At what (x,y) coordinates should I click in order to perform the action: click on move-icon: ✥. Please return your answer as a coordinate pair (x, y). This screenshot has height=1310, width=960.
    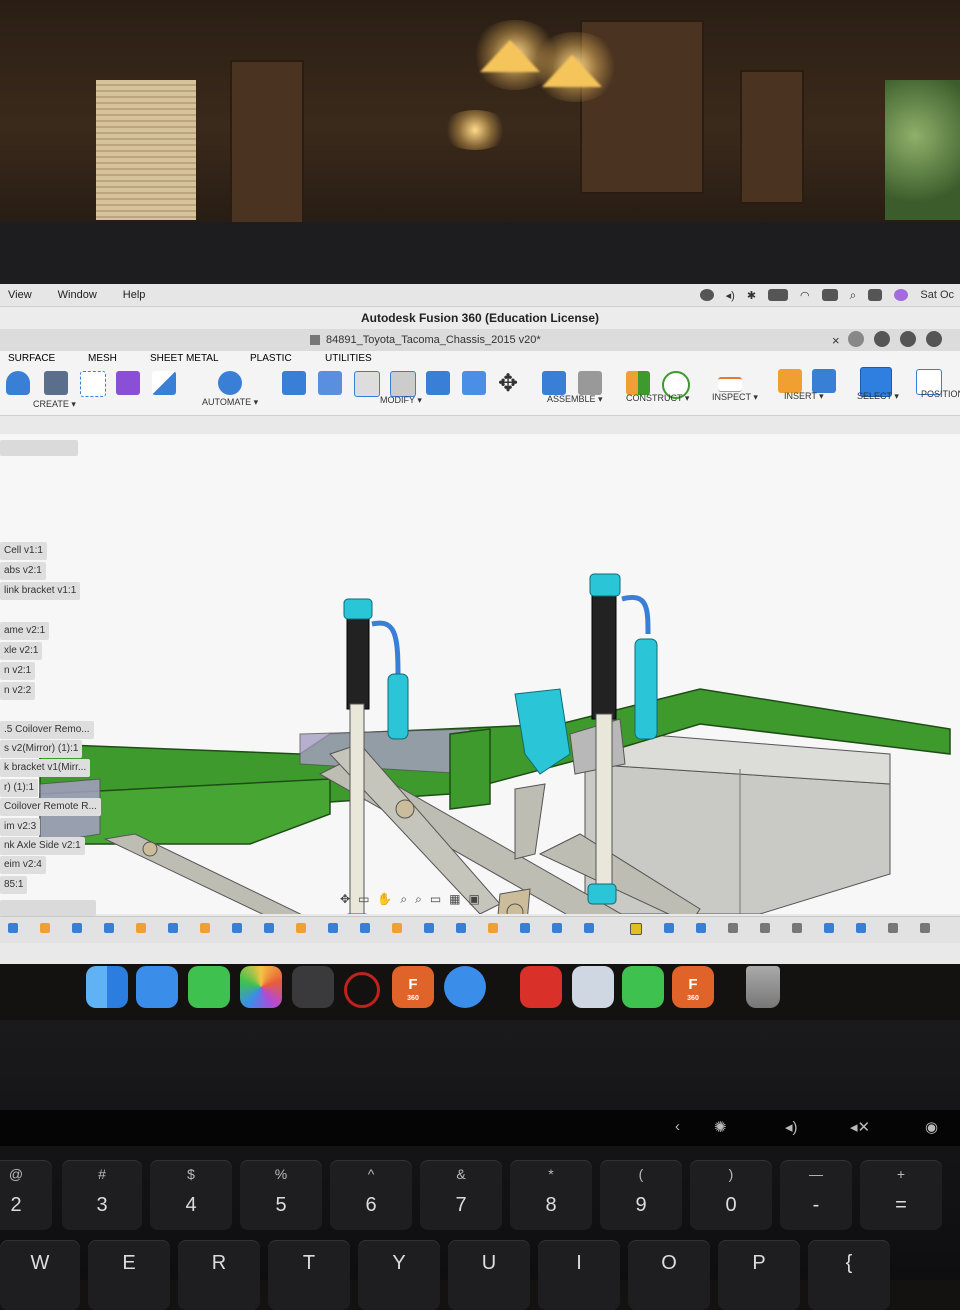
    Looking at the image, I should click on (508, 383).